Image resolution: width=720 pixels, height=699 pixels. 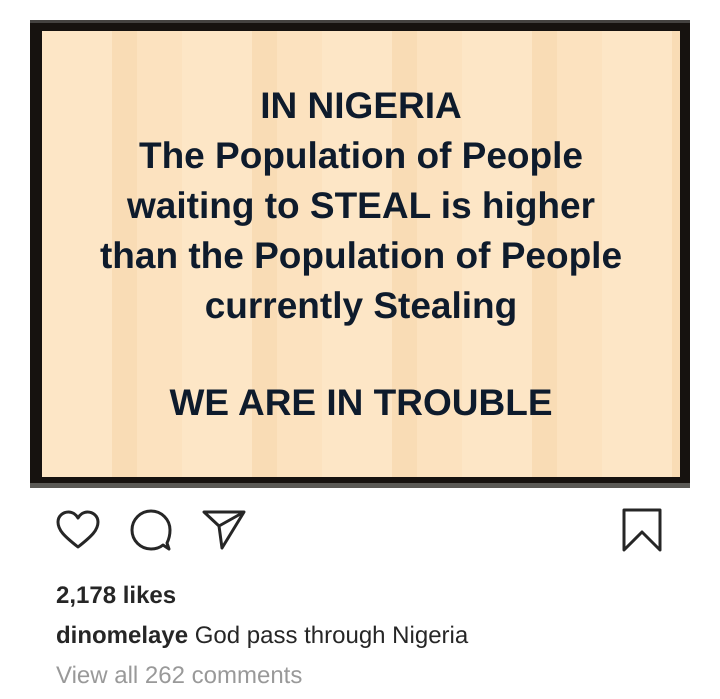 What do you see at coordinates (361, 106) in the screenshot?
I see `sign-title: IN NIGERIA` at bounding box center [361, 106].